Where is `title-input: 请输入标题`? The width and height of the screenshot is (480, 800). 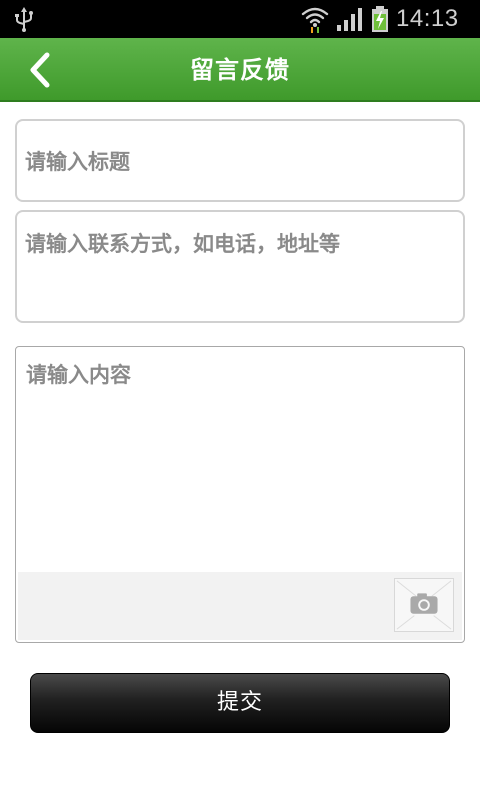
title-input: 请输入标题 is located at coordinates (240, 160).